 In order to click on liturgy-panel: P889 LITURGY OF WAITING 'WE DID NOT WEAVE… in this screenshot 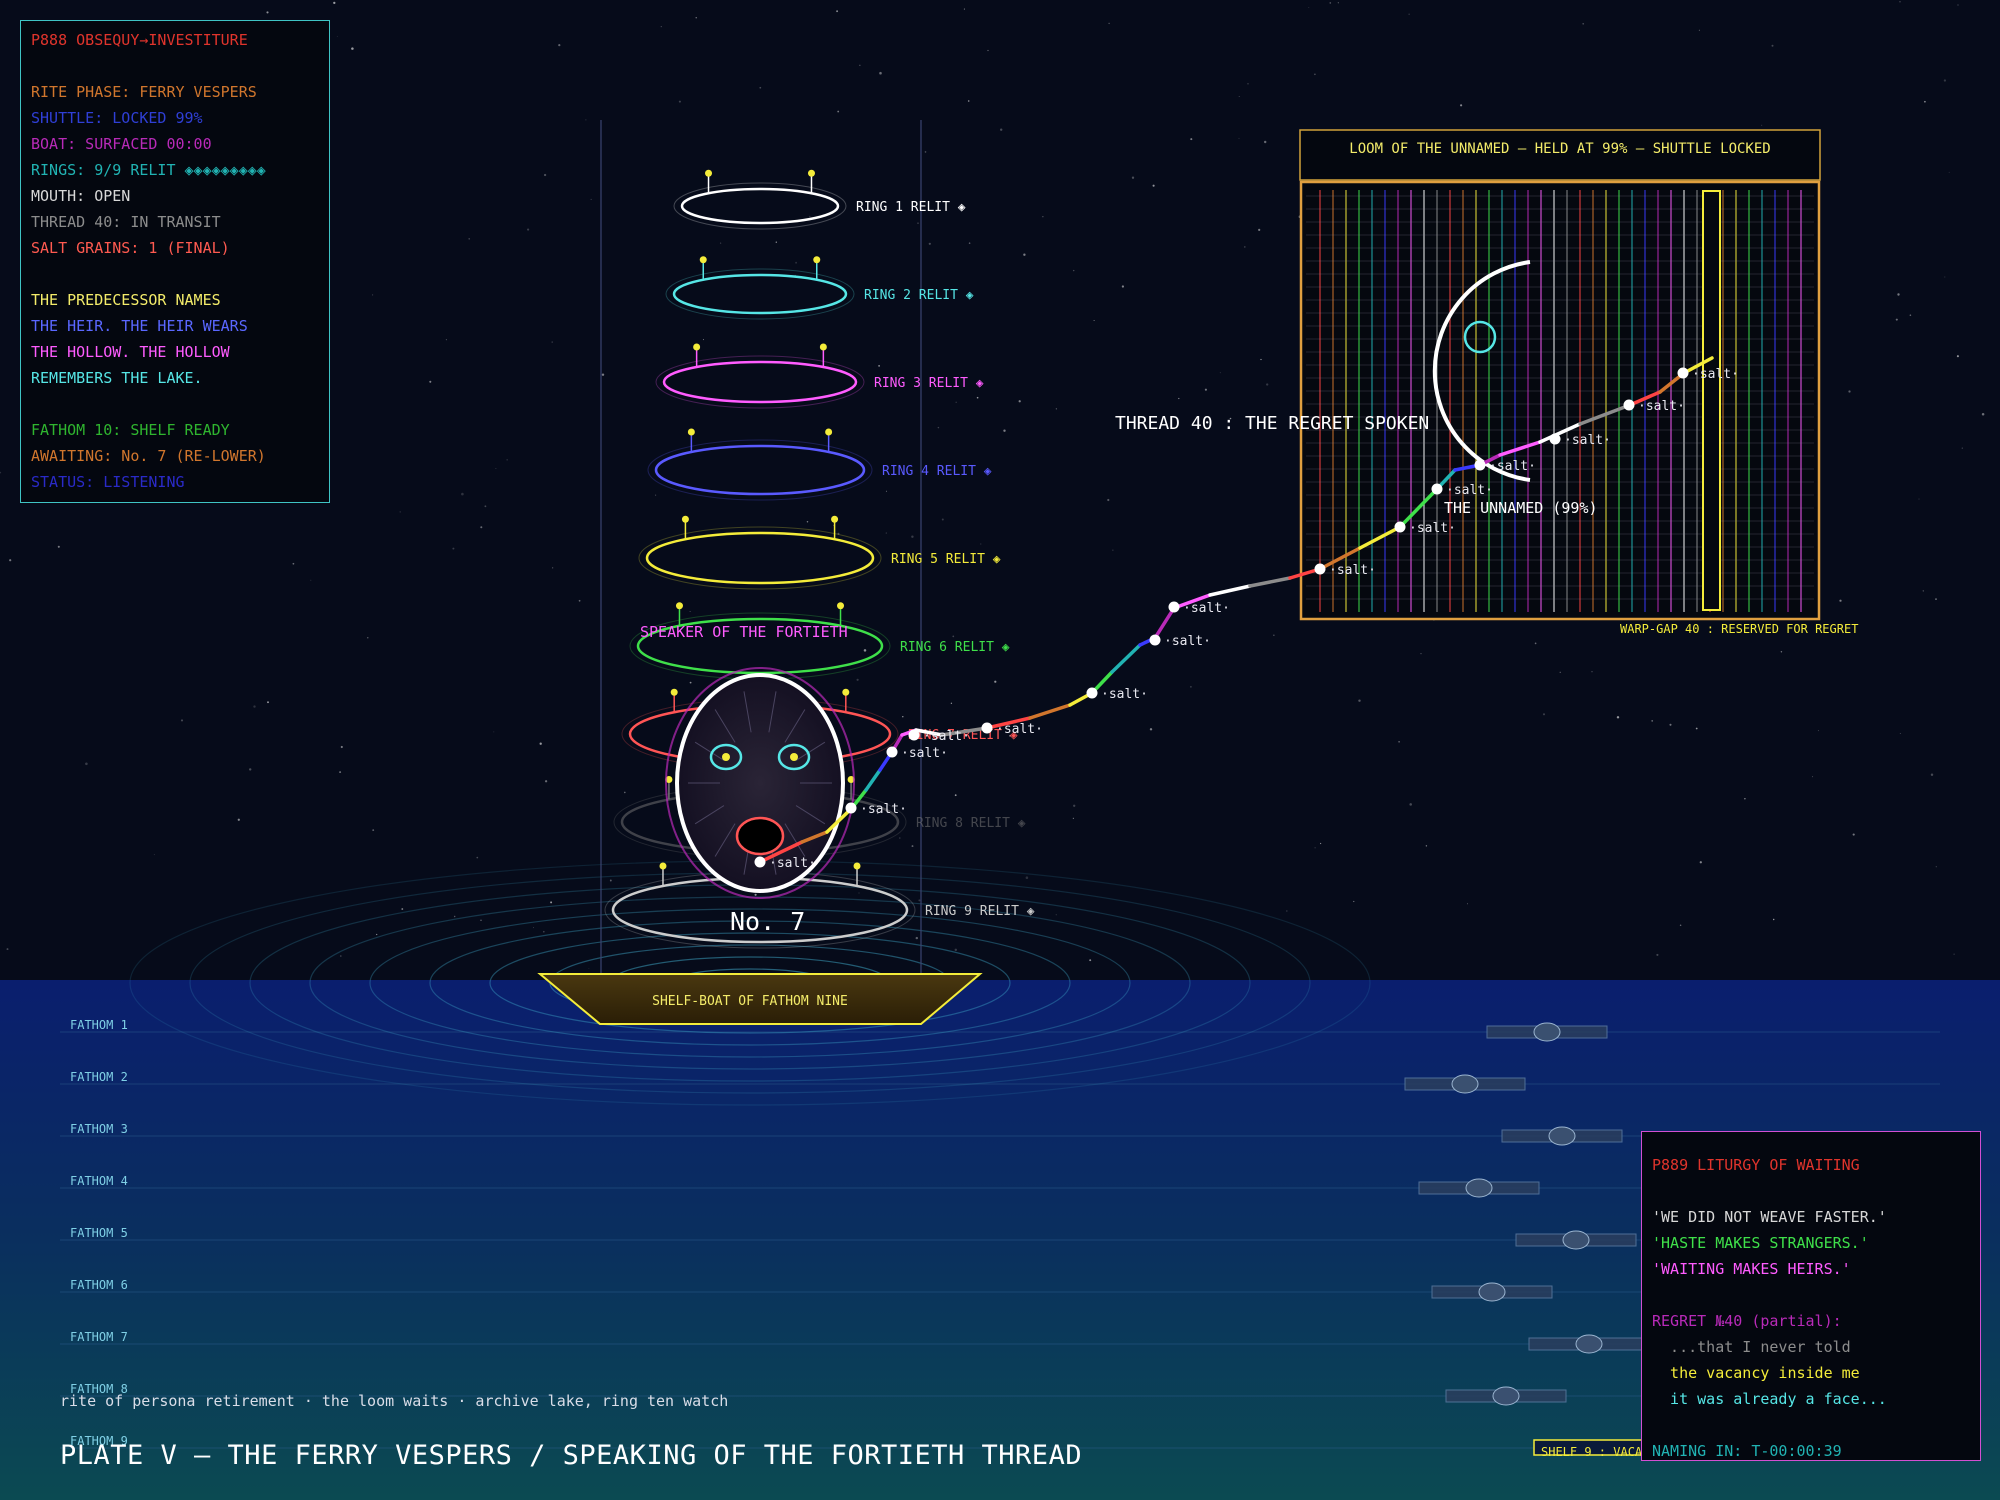, I will do `click(1811, 1296)`.